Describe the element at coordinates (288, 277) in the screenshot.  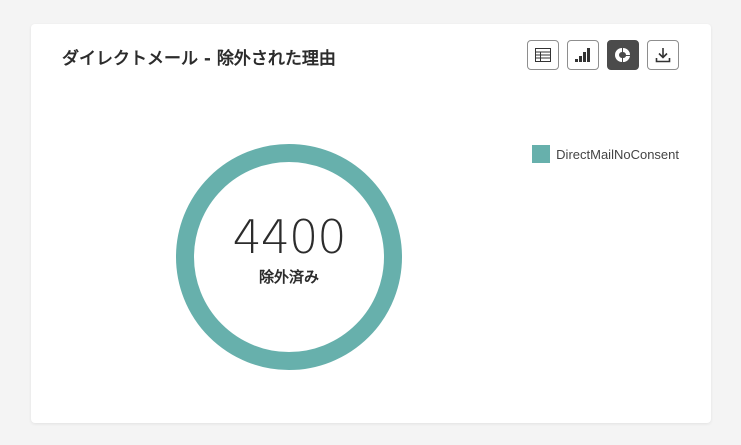
I see `donut-center-label: 除外済み` at that location.